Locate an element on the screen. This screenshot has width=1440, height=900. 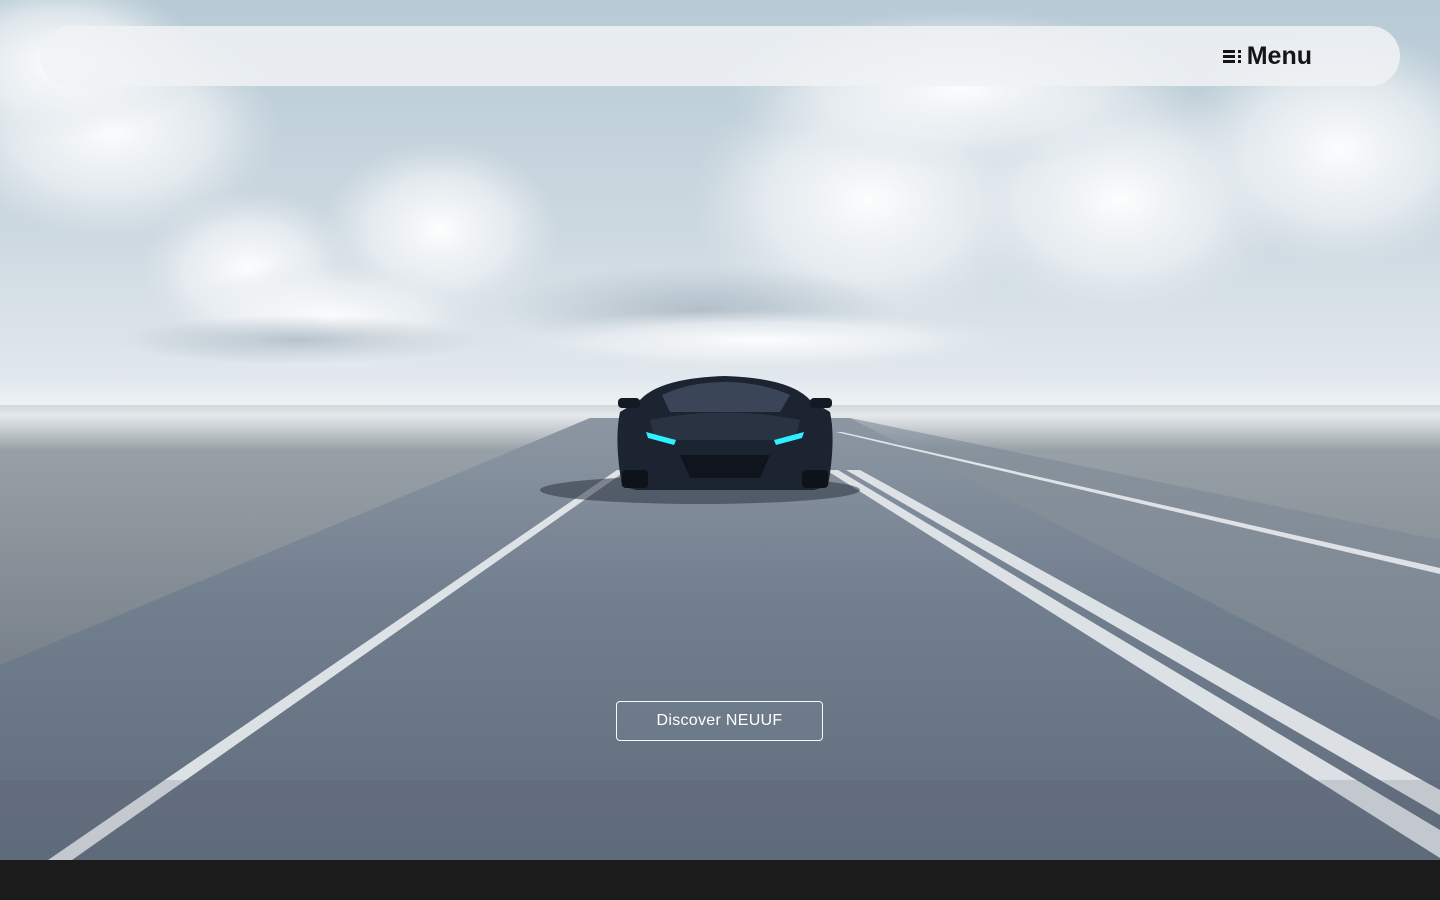
discover-button: Discover NEUUF is located at coordinates (719, 721).